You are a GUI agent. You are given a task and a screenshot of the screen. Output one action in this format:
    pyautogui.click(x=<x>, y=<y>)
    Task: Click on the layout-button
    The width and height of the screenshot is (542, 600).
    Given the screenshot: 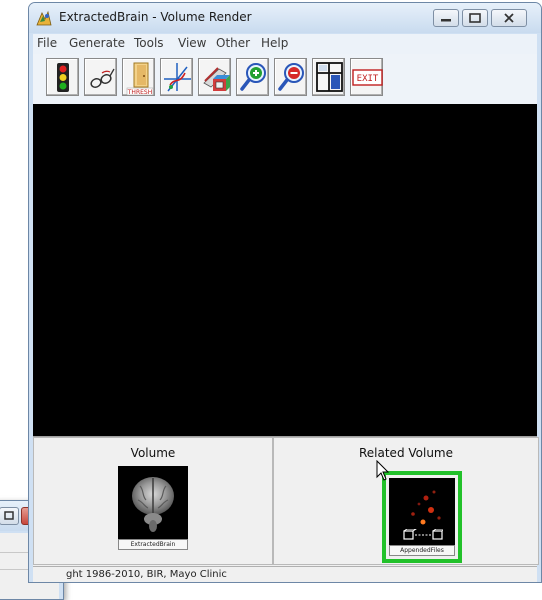 What is the action you would take?
    pyautogui.click(x=328, y=77)
    